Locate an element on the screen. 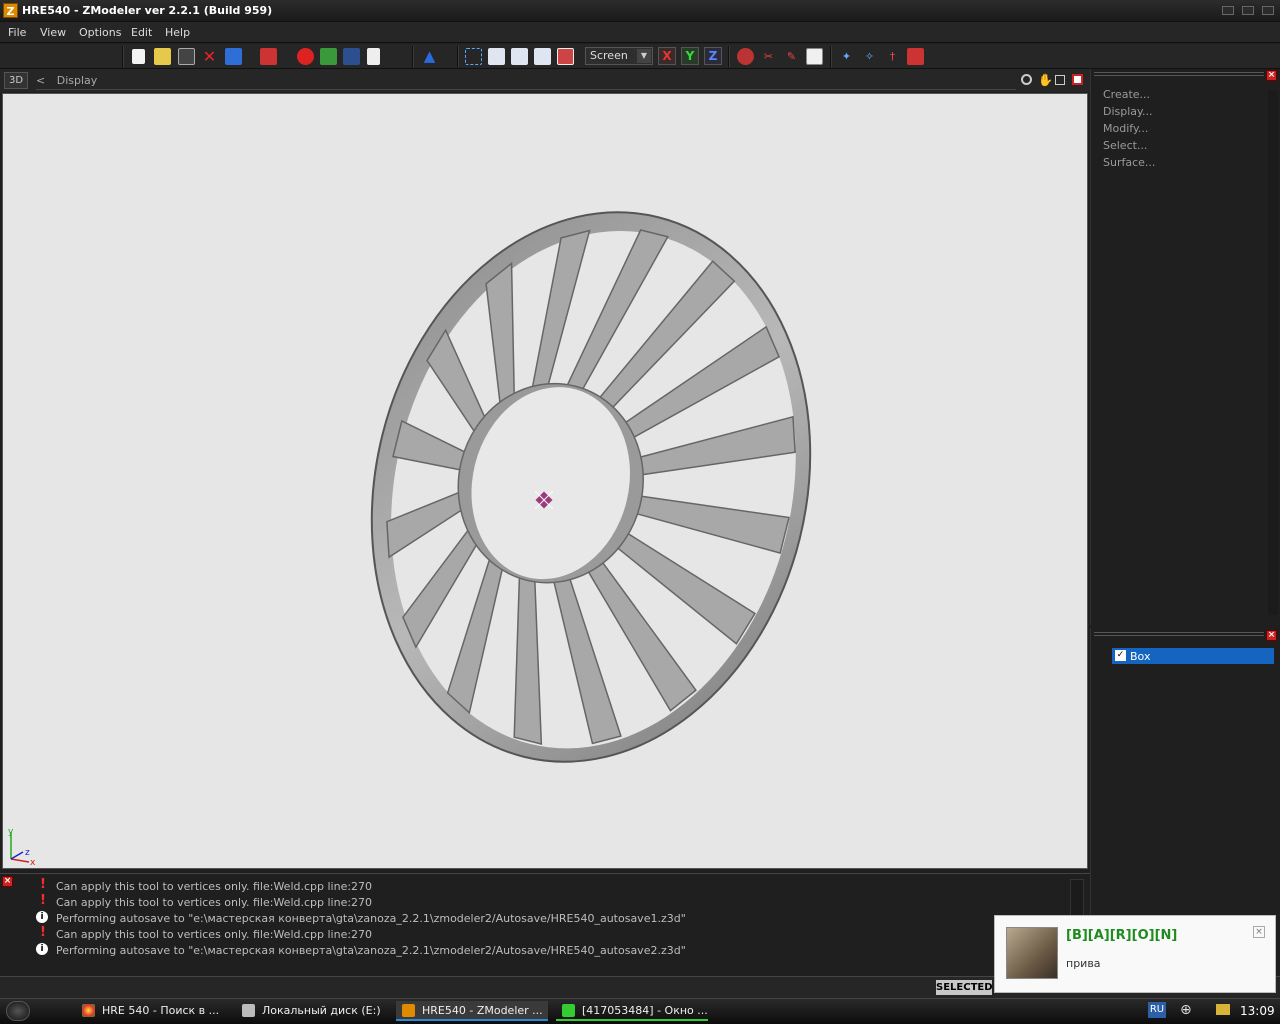  gizmo-x-label: x is located at coordinates (33, 863).